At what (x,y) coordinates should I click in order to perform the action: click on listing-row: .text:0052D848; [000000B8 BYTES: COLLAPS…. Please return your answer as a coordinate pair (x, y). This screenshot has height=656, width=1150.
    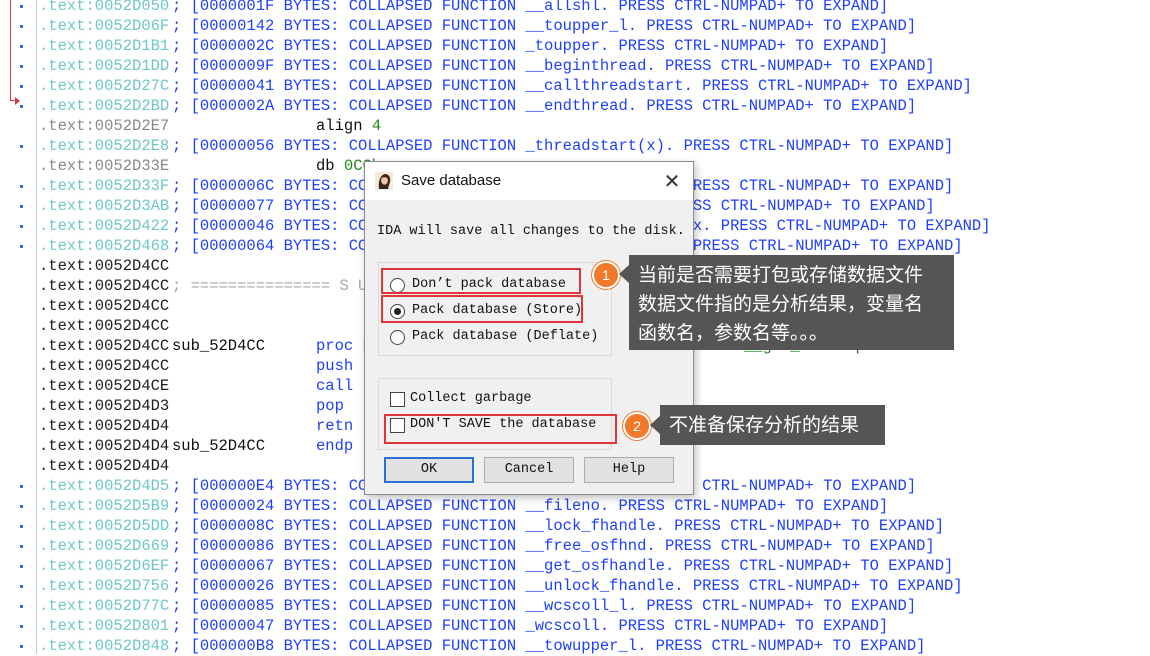
    Looking at the image, I should click on (594, 646).